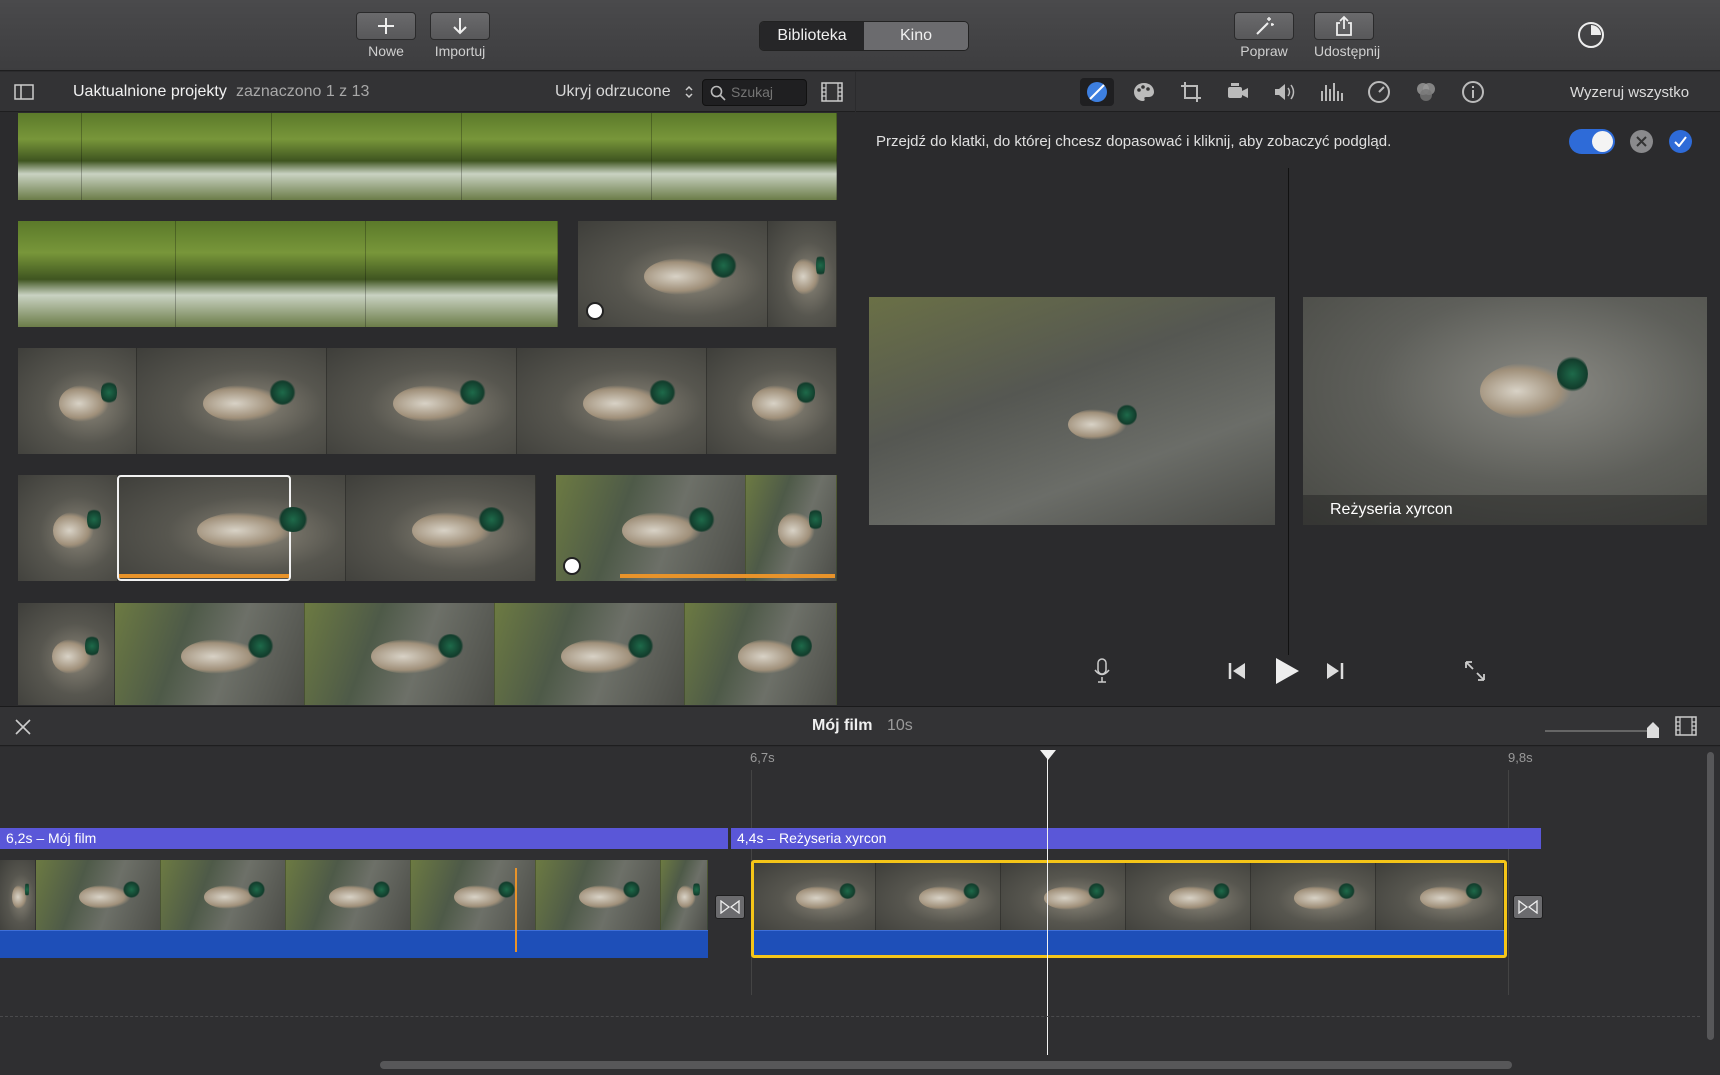 The width and height of the screenshot is (1720, 1075). What do you see at coordinates (1508, 882) in the screenshot?
I see `timeline-guide` at bounding box center [1508, 882].